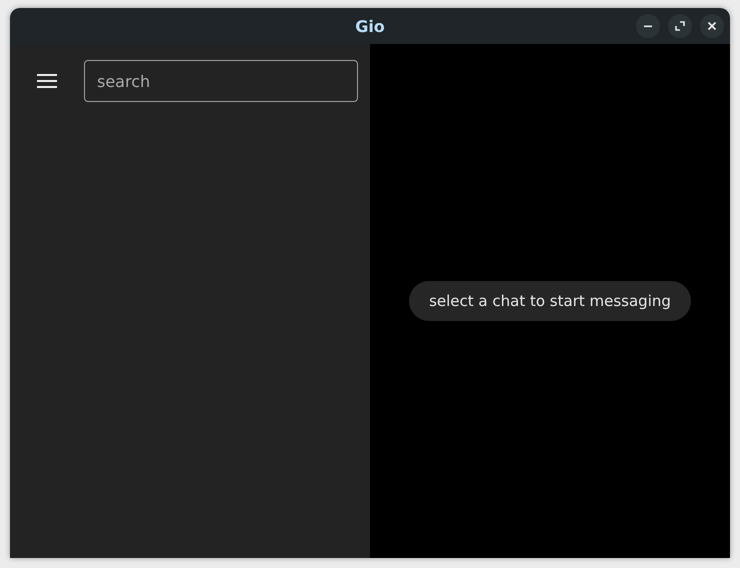  I want to click on close-button, so click(712, 26).